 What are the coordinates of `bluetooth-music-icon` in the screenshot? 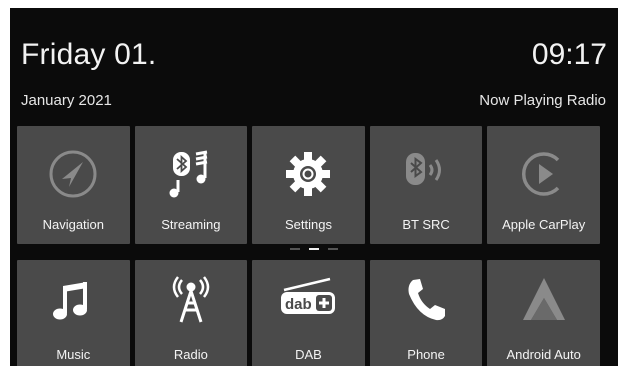 It's located at (191, 174).